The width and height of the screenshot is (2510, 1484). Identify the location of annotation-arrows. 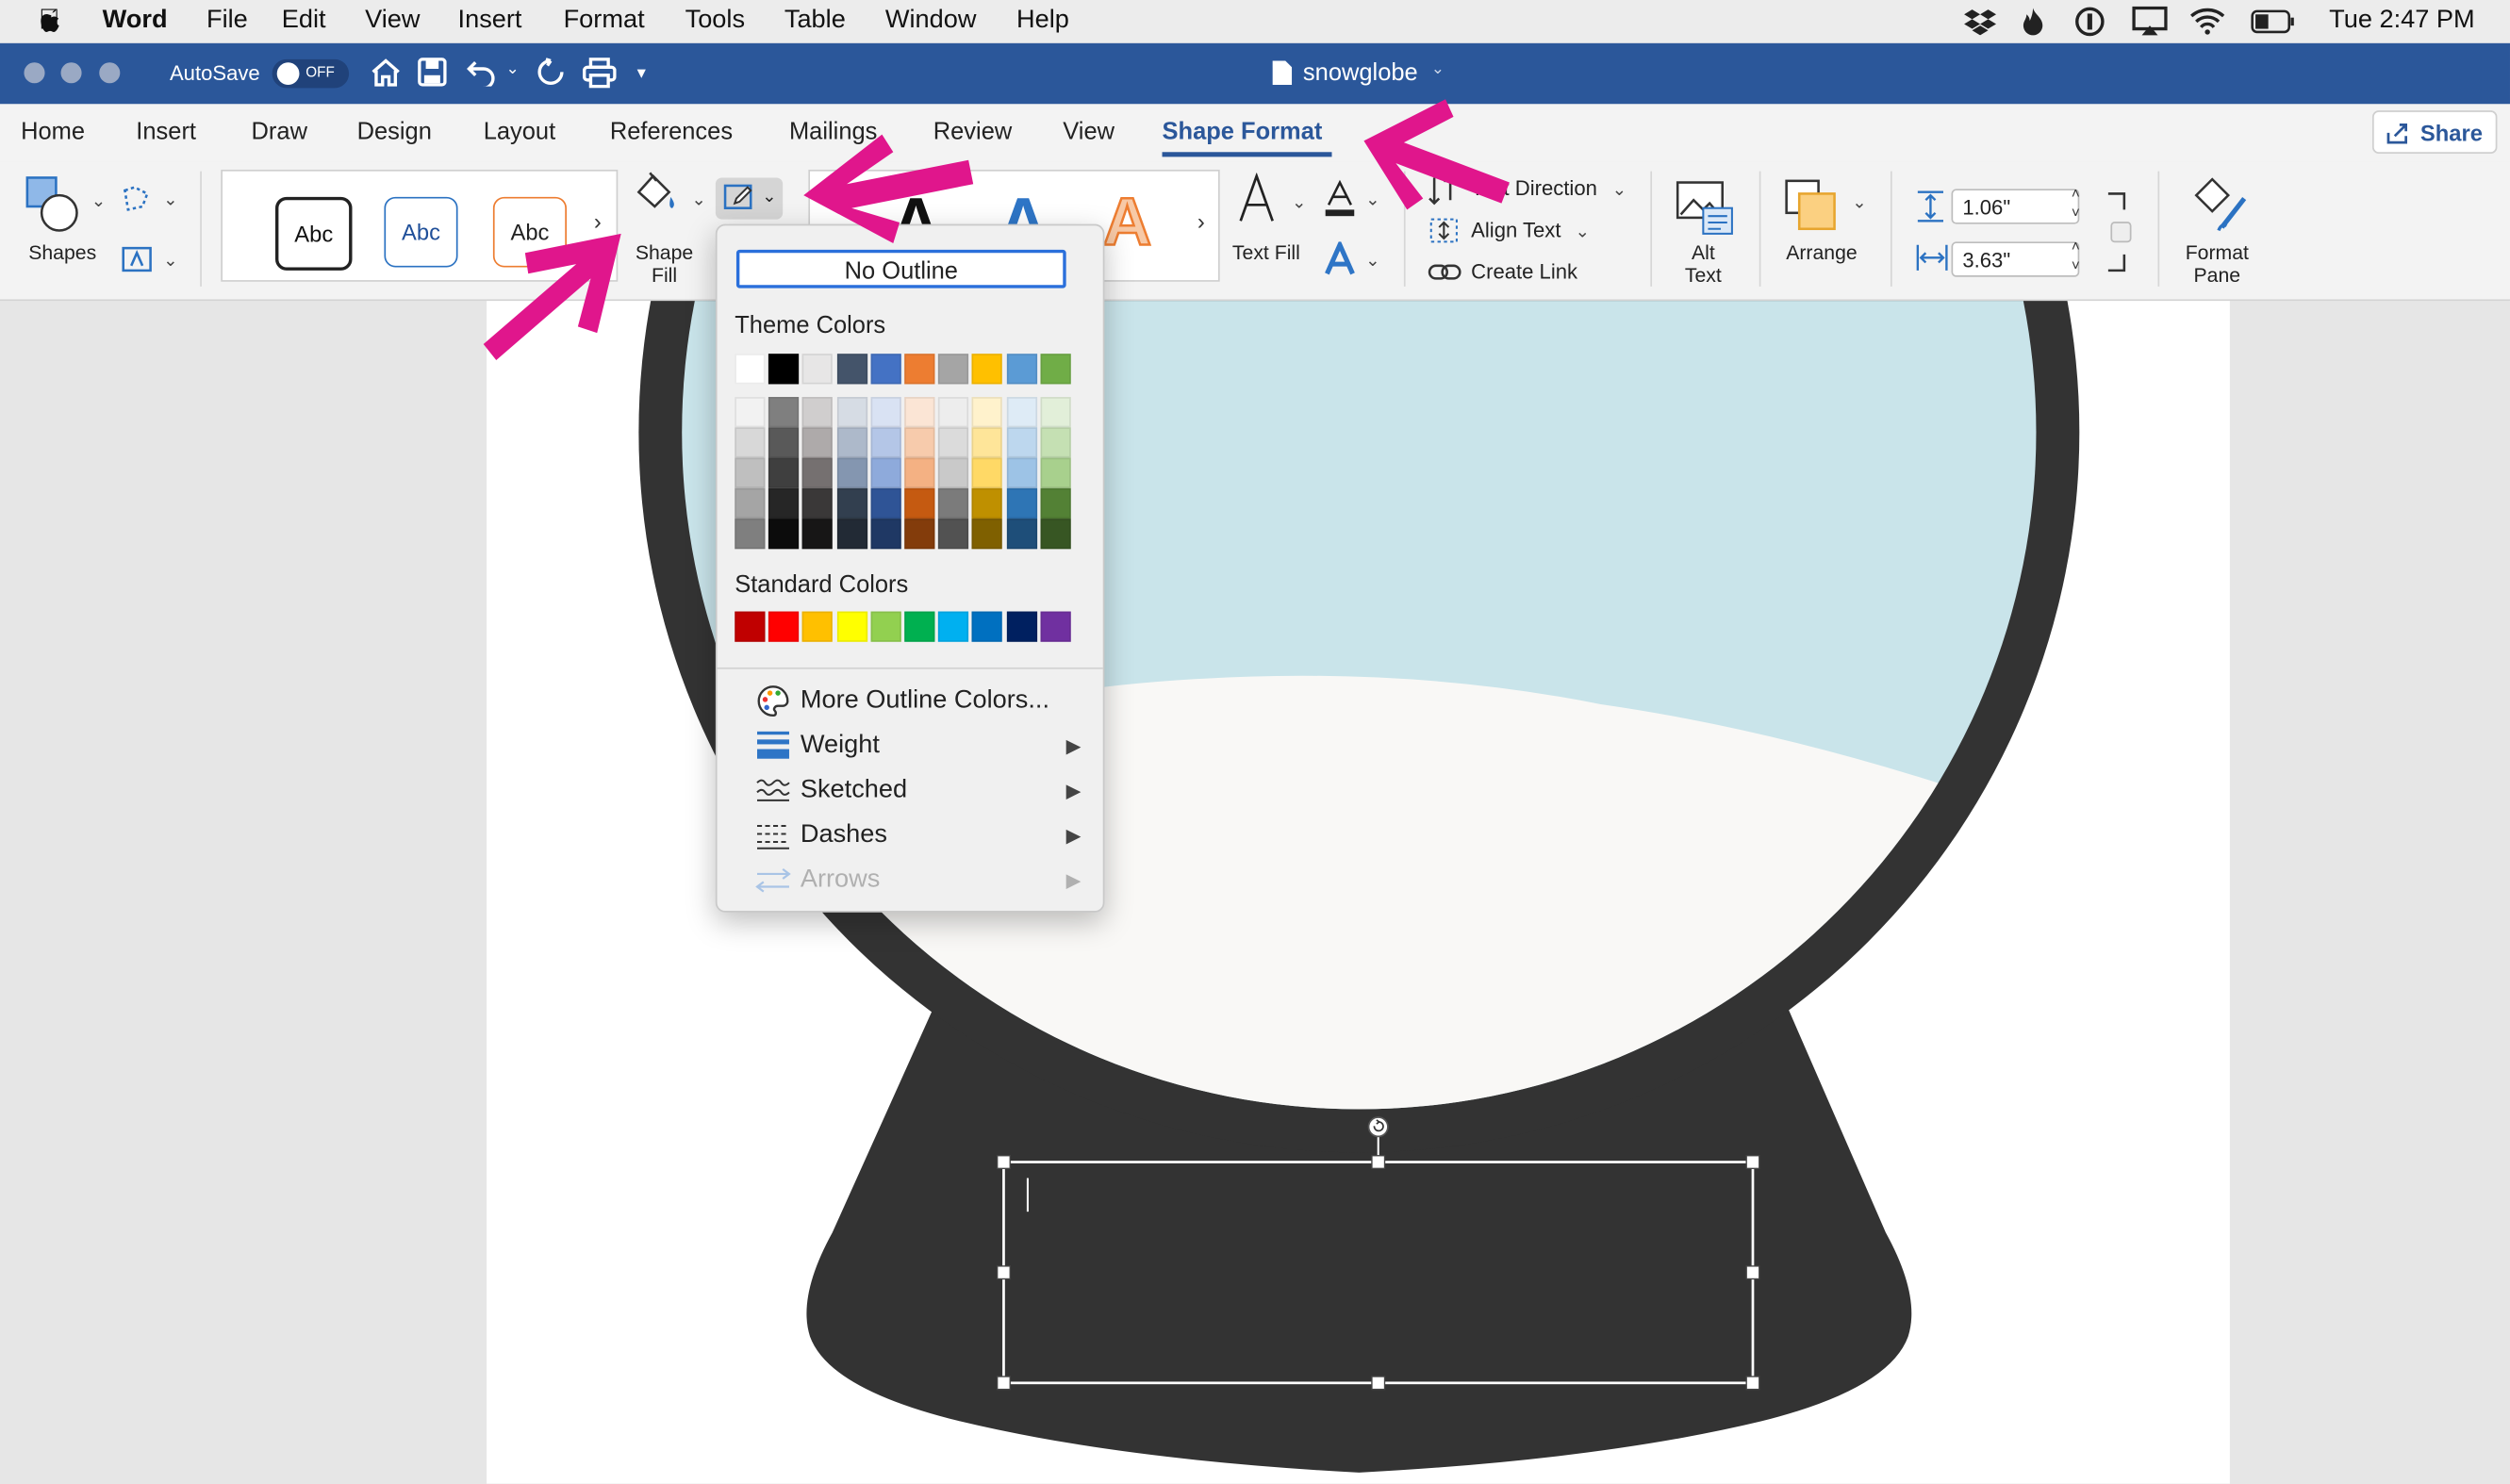
(996, 229).